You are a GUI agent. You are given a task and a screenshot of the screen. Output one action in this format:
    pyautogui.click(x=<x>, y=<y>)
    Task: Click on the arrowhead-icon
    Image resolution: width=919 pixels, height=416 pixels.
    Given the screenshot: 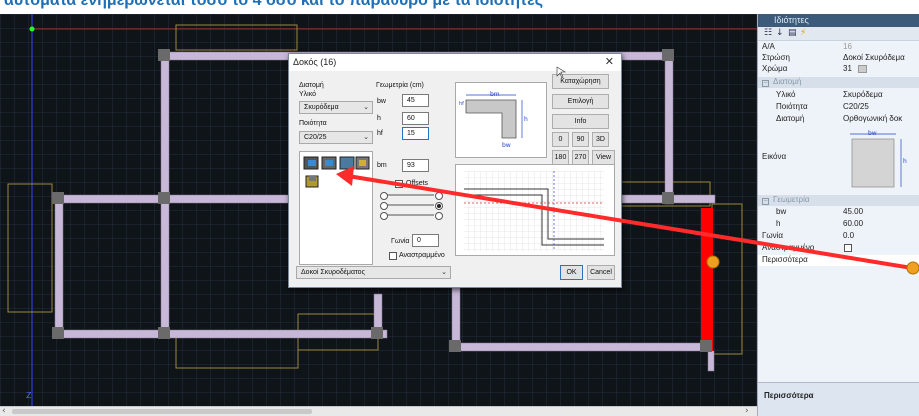 What is the action you would take?
    pyautogui.click(x=345, y=176)
    